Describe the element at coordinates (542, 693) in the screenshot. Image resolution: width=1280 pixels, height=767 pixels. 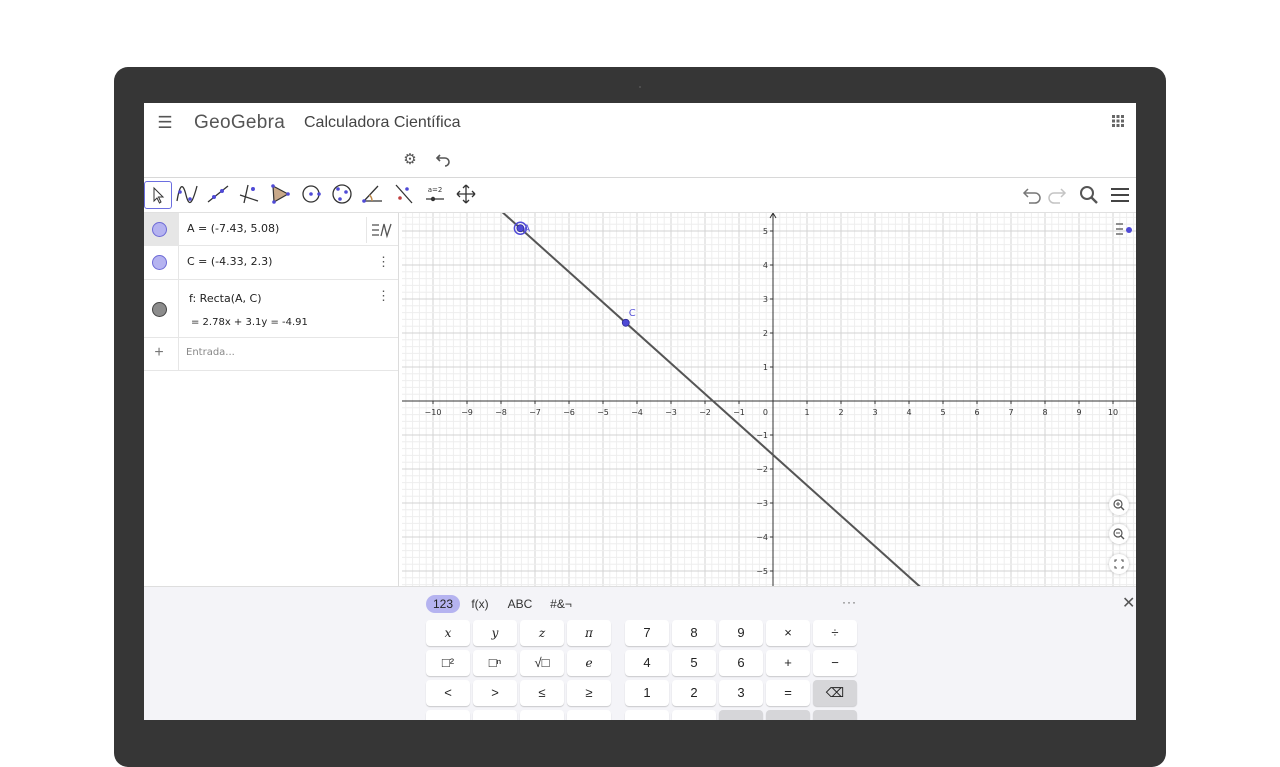
I see `key-less-equal: ≤` at that location.